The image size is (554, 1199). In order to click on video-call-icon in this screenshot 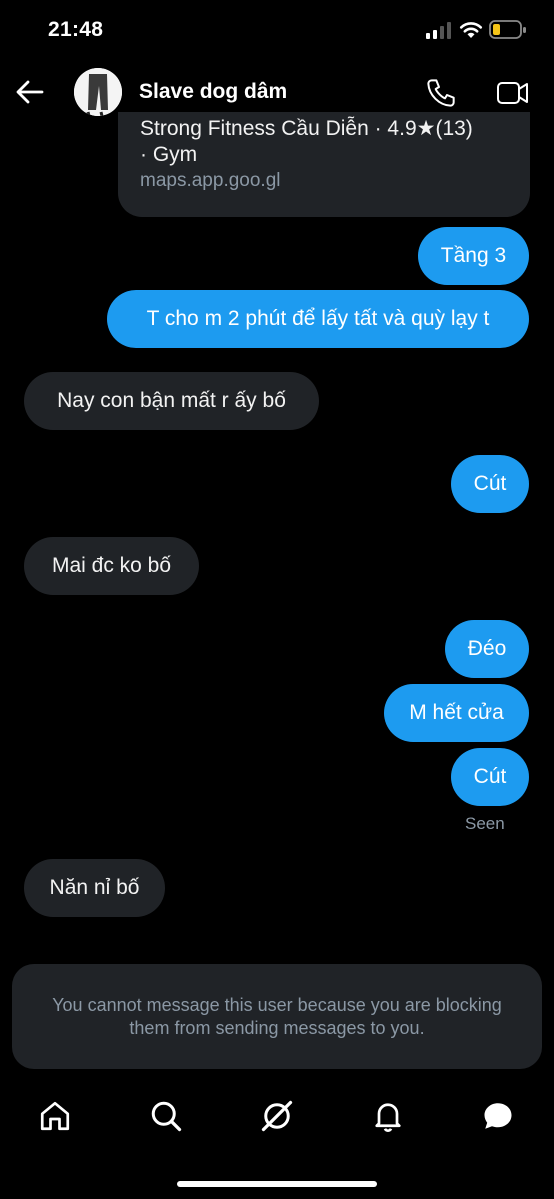, I will do `click(513, 93)`.